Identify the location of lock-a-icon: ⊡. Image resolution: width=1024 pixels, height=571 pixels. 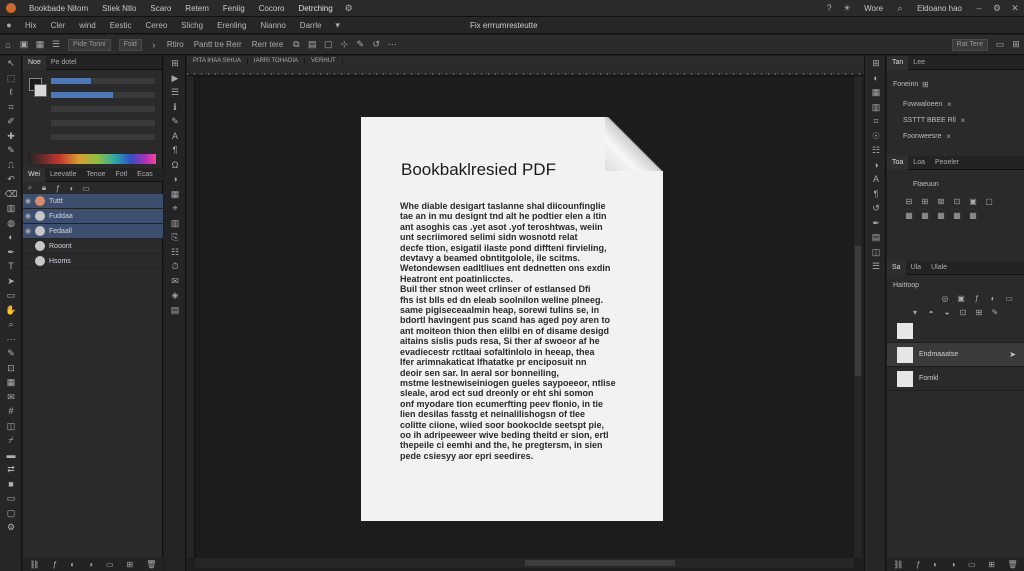
(963, 312).